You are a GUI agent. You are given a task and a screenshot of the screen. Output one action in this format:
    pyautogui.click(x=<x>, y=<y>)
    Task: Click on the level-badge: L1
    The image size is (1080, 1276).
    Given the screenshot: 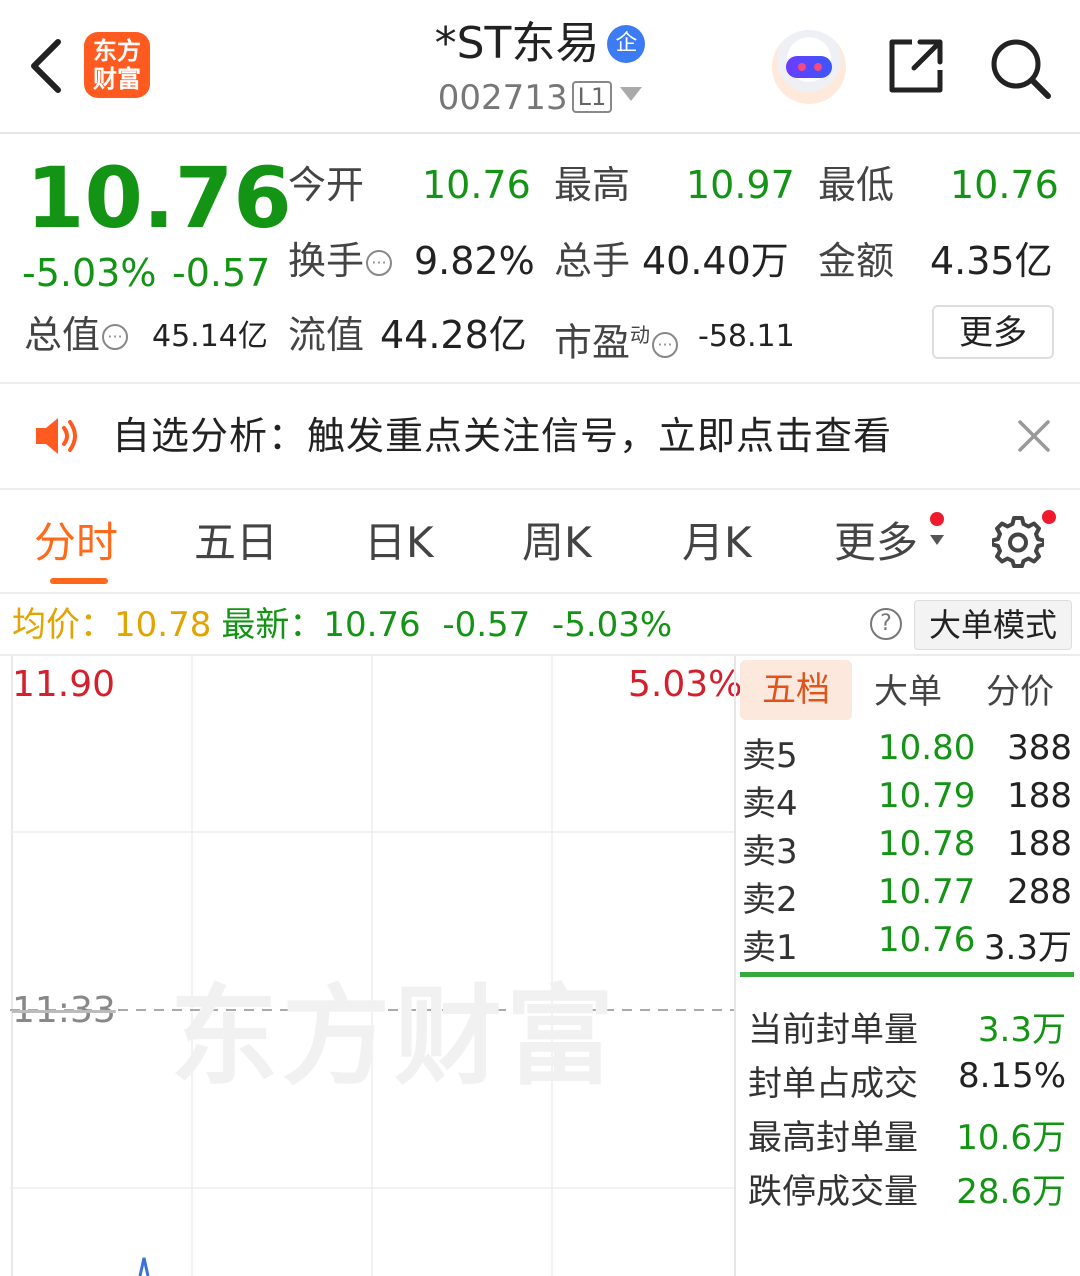 What is the action you would take?
    pyautogui.click(x=592, y=97)
    